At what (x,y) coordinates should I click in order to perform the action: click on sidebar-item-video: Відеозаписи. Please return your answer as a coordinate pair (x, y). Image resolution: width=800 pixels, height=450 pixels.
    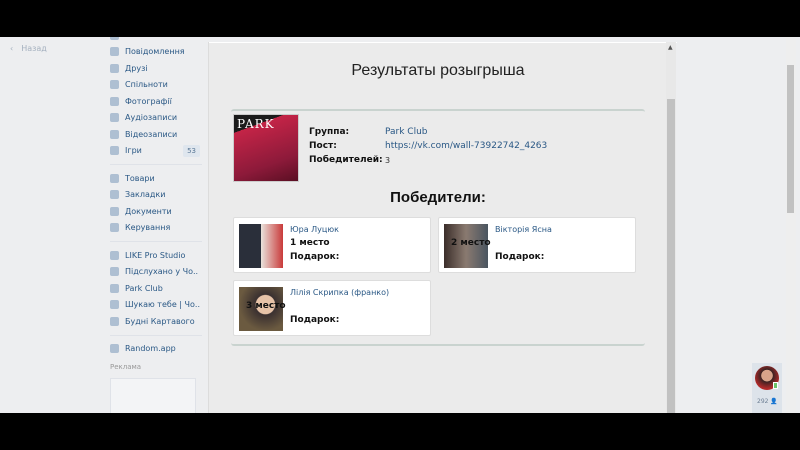
    Looking at the image, I should click on (156, 134).